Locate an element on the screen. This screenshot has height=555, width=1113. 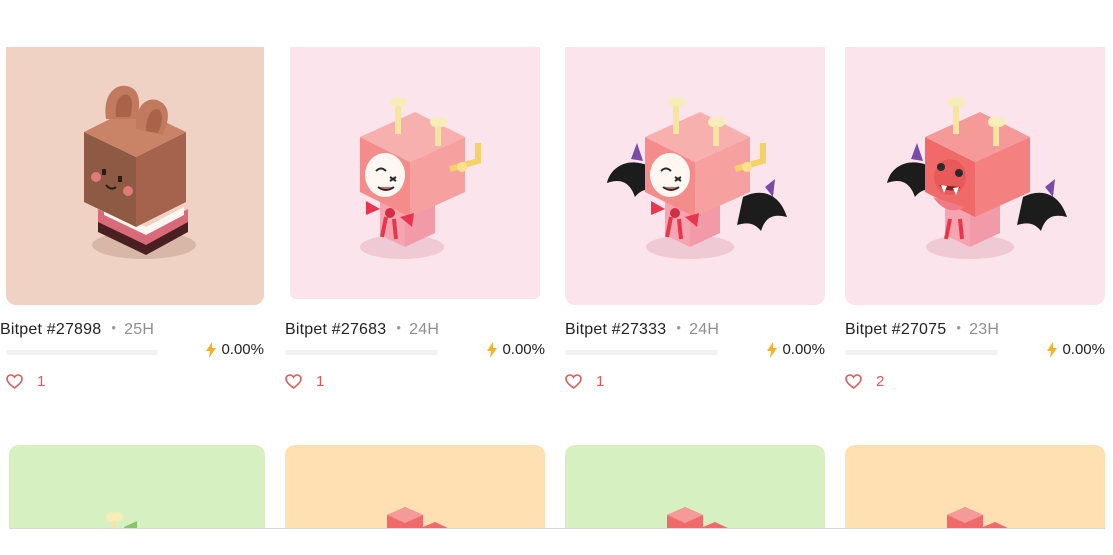
pet-title-row: Bitpet #27075 • 23H is located at coordinates (922, 329).